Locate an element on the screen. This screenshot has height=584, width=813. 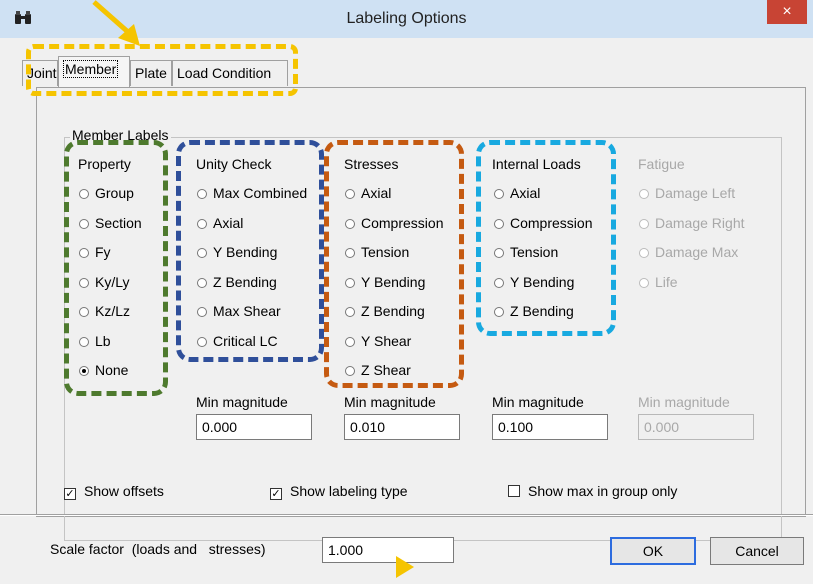
internal-radio-compression: Compression is located at coordinates (543, 223).